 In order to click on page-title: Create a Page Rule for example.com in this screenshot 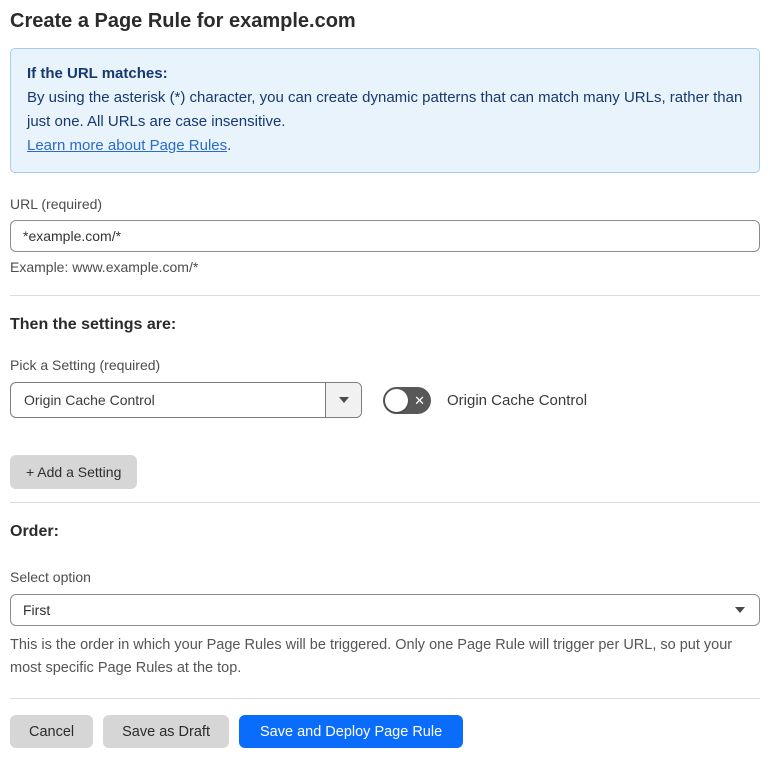, I will do `click(183, 21)`.